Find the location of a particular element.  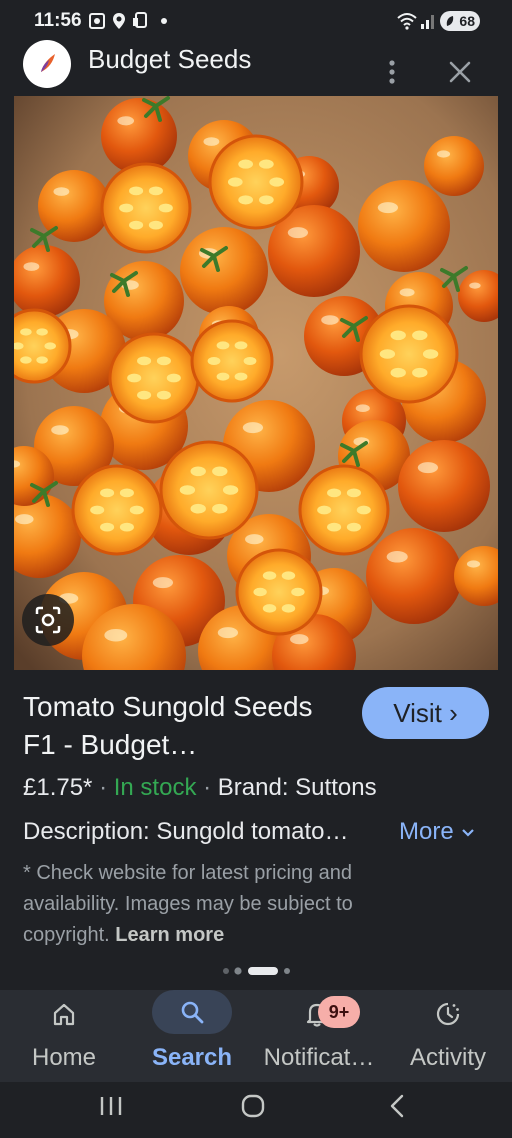

recent-apps-icon is located at coordinates (111, 1106).